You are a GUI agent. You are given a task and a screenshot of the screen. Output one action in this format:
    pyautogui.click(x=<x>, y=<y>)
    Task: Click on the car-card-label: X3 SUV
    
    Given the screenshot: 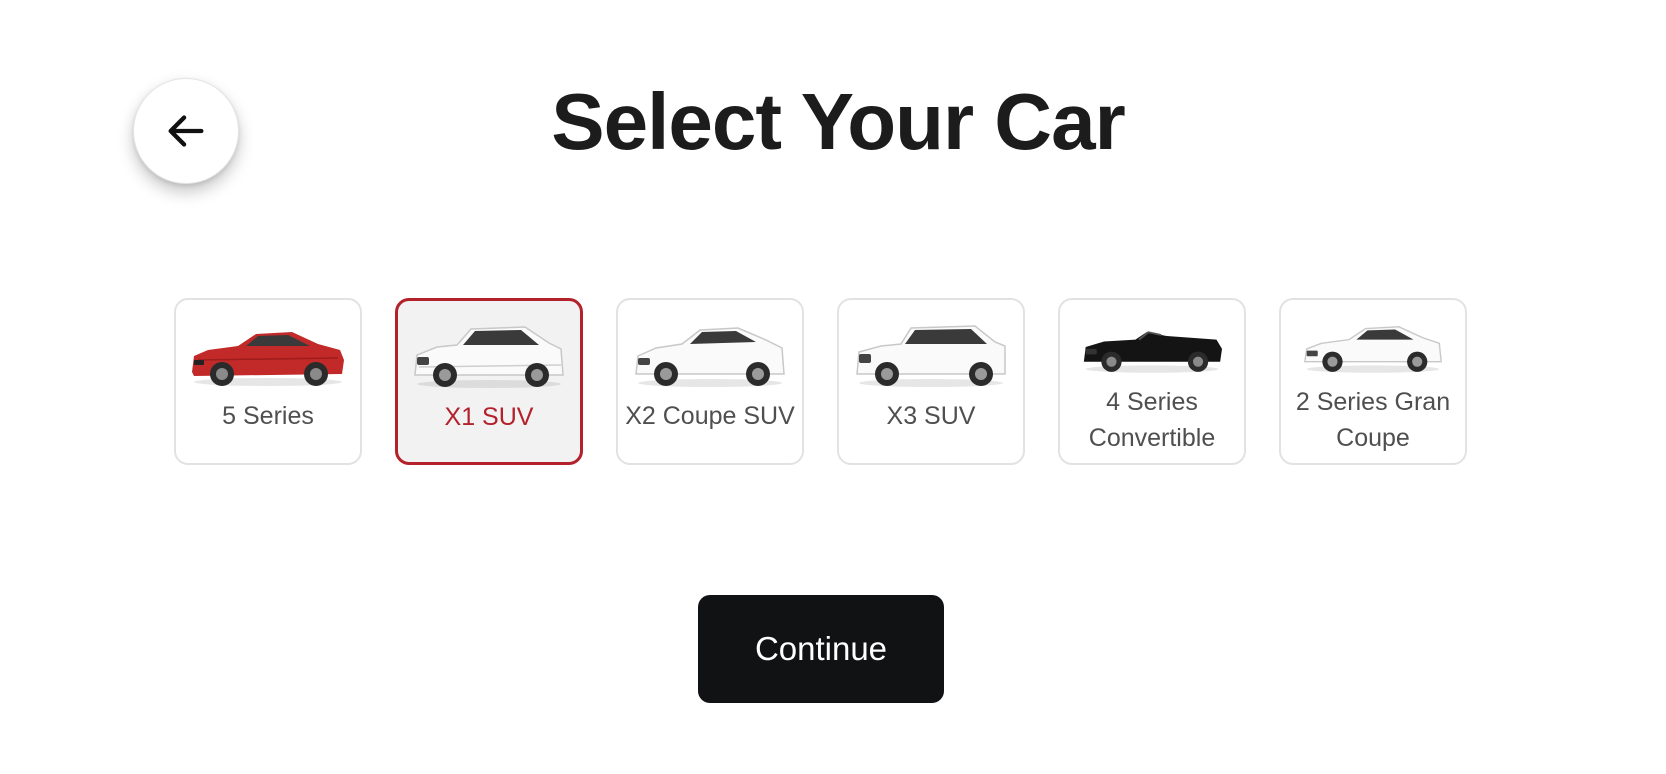 What is the action you would take?
    pyautogui.click(x=931, y=416)
    